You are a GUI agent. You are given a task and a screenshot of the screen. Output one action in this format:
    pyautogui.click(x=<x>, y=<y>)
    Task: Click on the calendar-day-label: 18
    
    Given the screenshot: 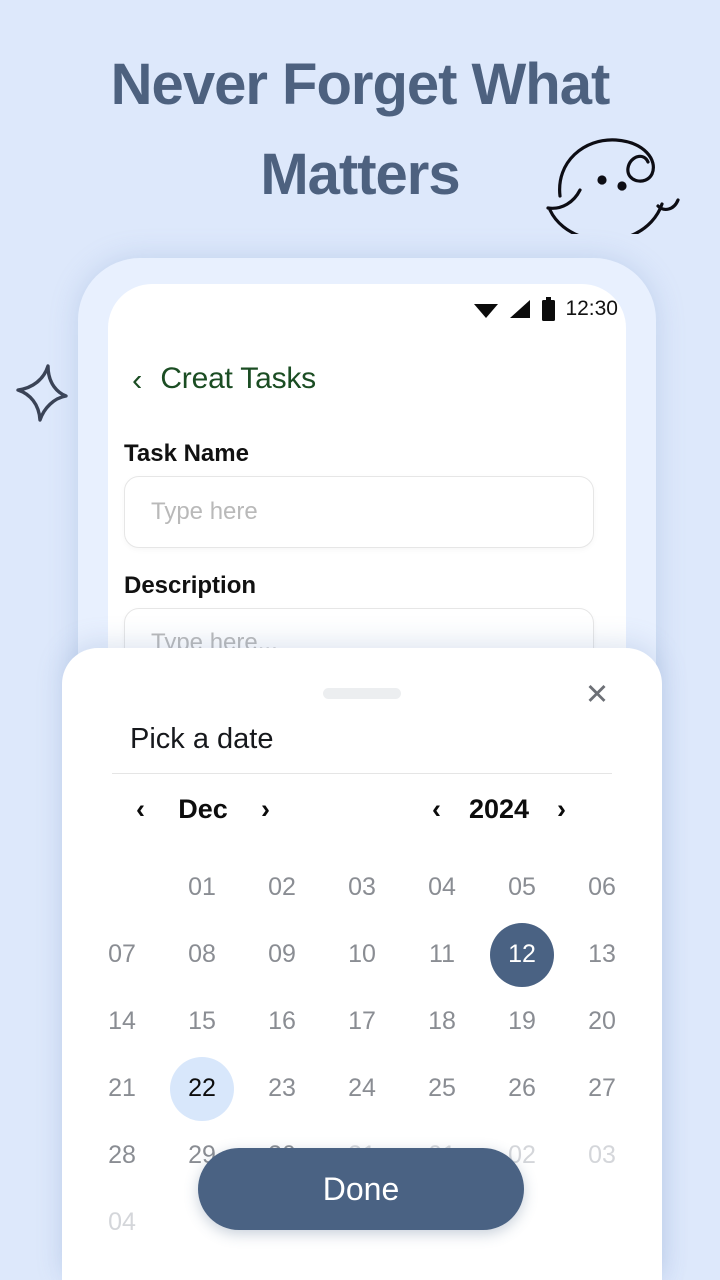 What is the action you would take?
    pyautogui.click(x=442, y=1021)
    